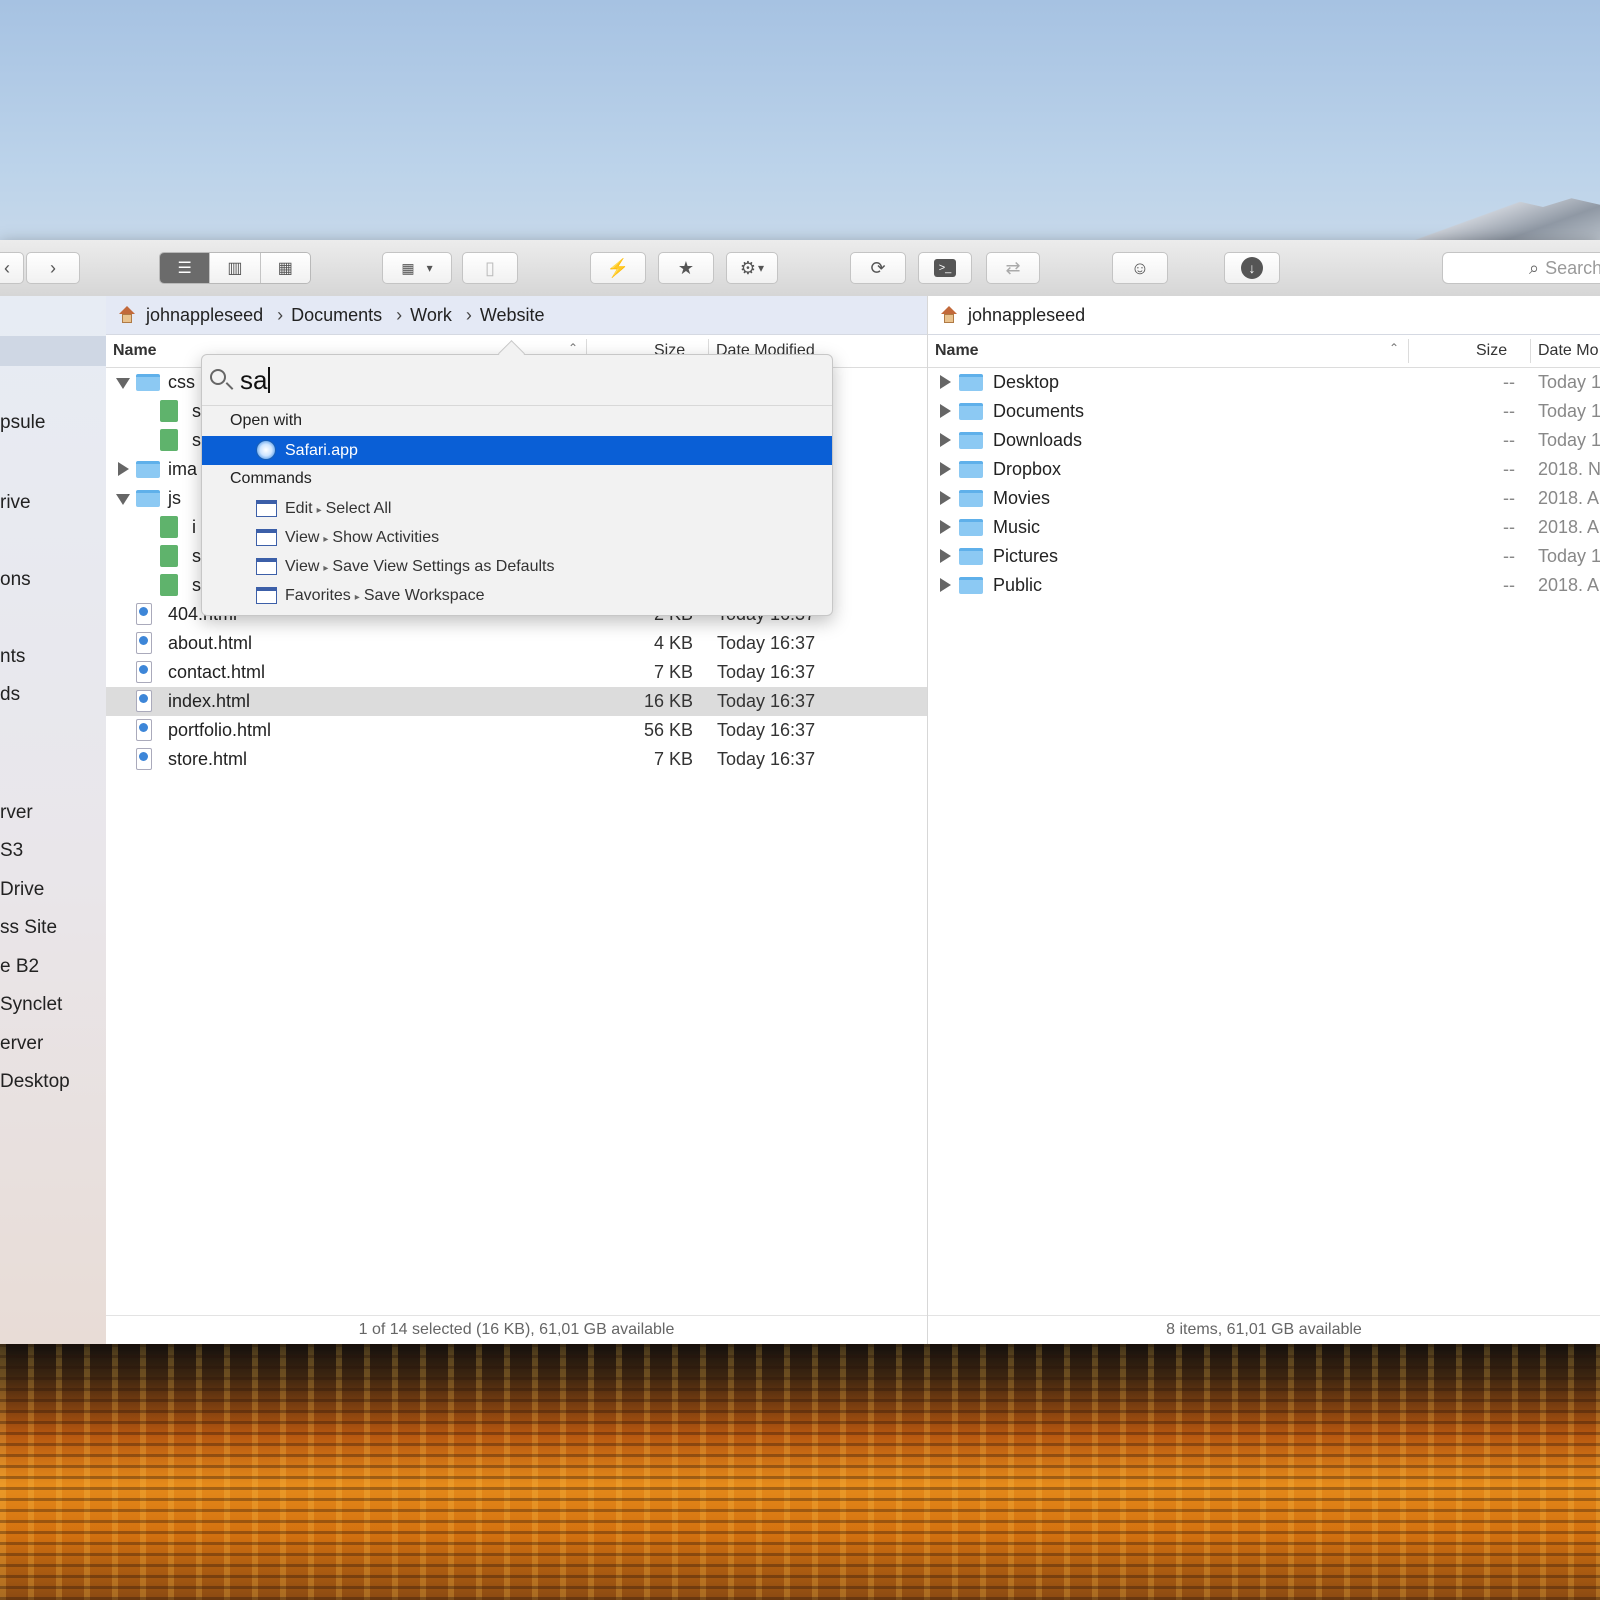 This screenshot has height=1600, width=1600. Describe the element at coordinates (673, 672) in the screenshot. I see `file-size: 7 KB` at that location.